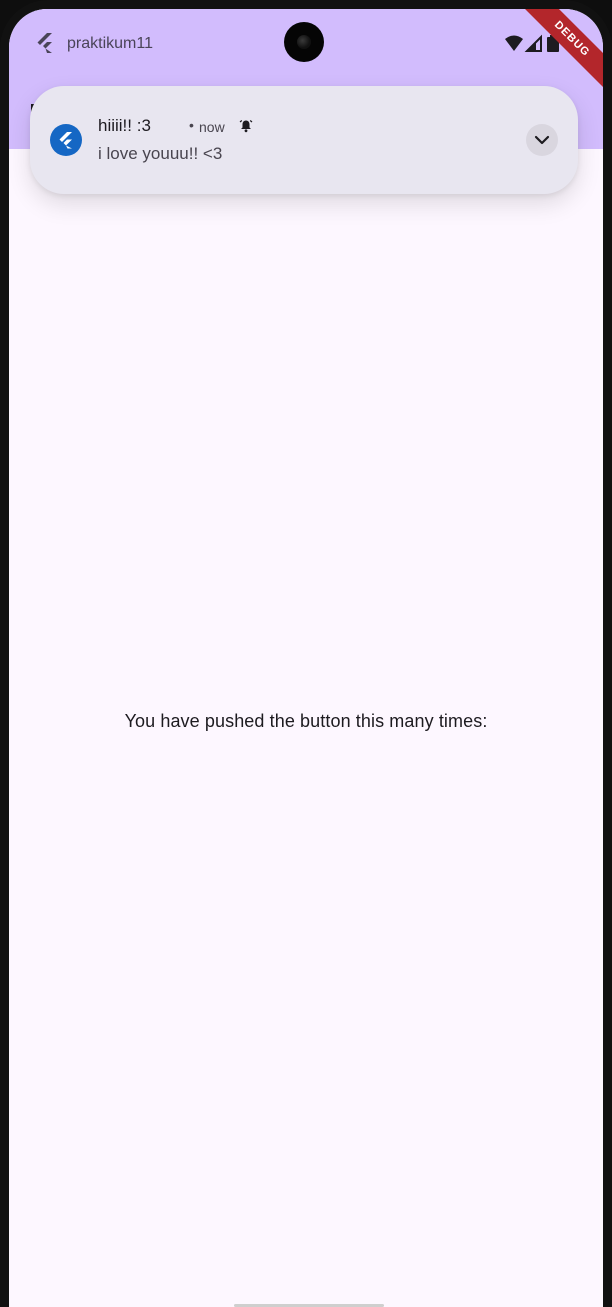  Describe the element at coordinates (66, 140) in the screenshot. I see `flutter-app-icon` at that location.